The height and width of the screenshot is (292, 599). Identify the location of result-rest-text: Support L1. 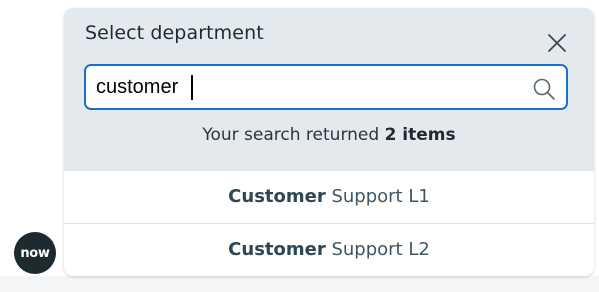
(377, 196).